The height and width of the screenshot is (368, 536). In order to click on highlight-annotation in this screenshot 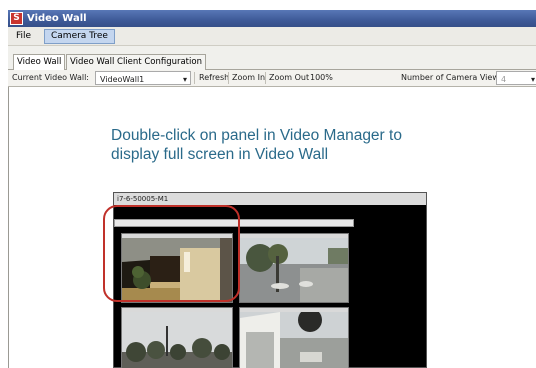, I will do `click(171, 253)`.